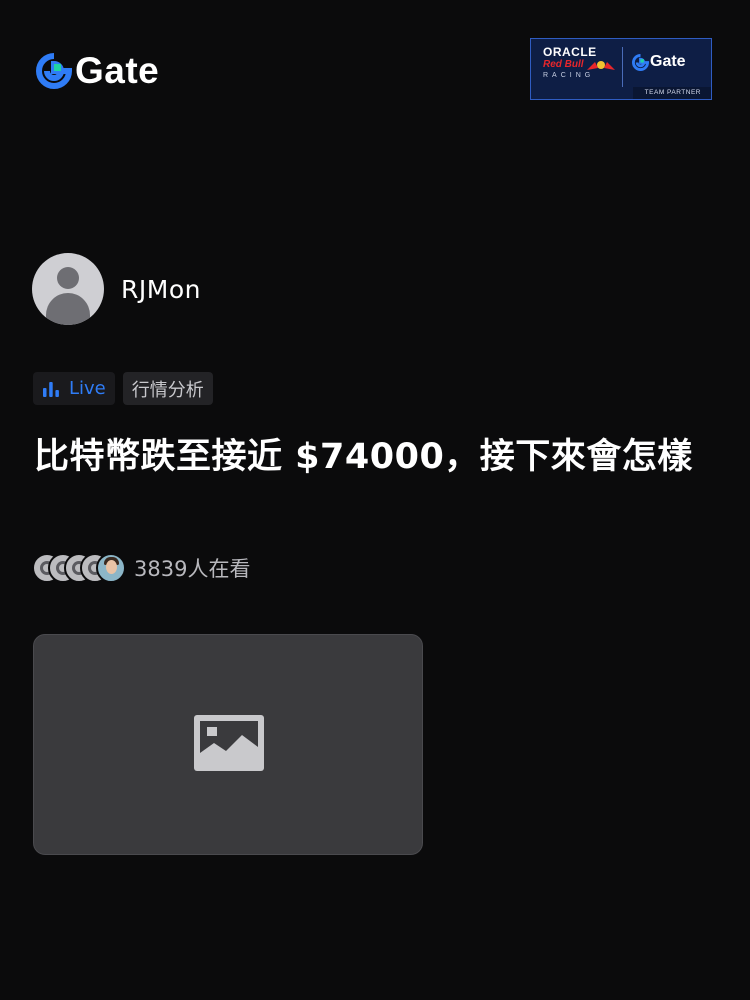 This screenshot has width=750, height=1000. Describe the element at coordinates (601, 65) in the screenshot. I see `red-bull-icon` at that location.